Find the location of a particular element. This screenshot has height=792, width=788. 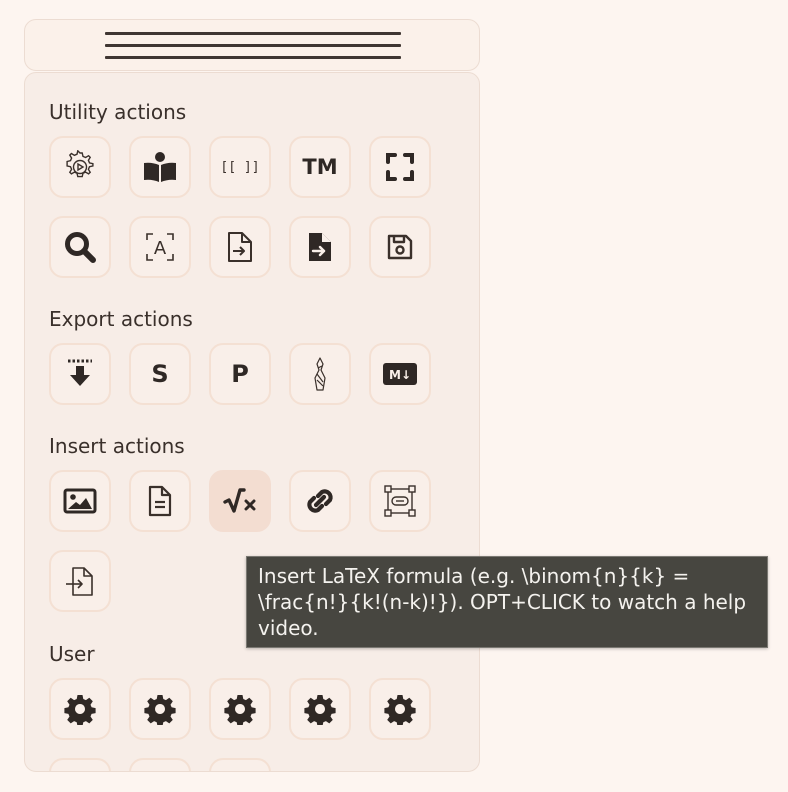

ocr-text-icon: A is located at coordinates (160, 247).